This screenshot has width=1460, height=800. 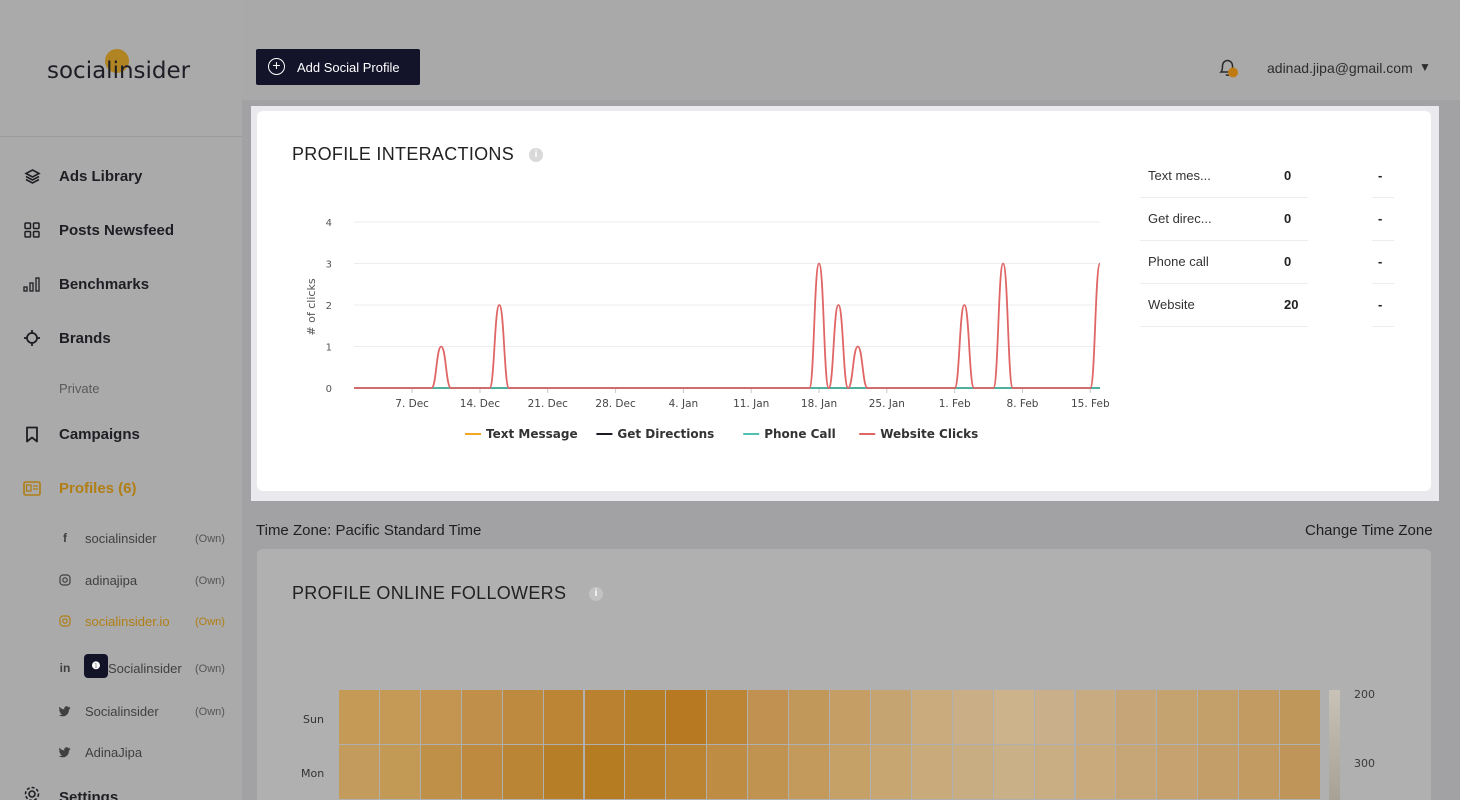 I want to click on bell-icon, so click(x=1228, y=68).